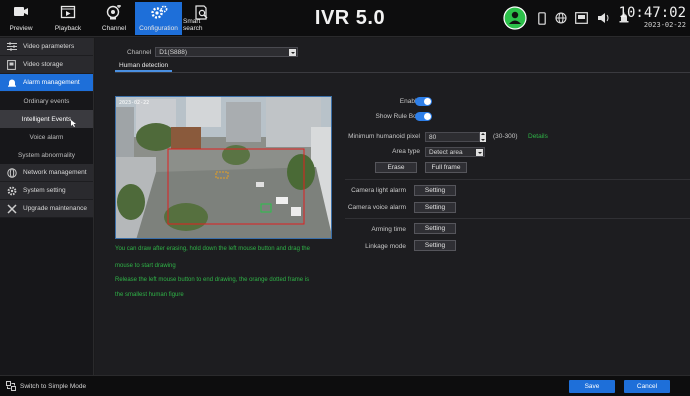 Image resolution: width=690 pixels, height=396 pixels. I want to click on min-pixel-label: Minimum humanoid pixel, so click(384, 136).